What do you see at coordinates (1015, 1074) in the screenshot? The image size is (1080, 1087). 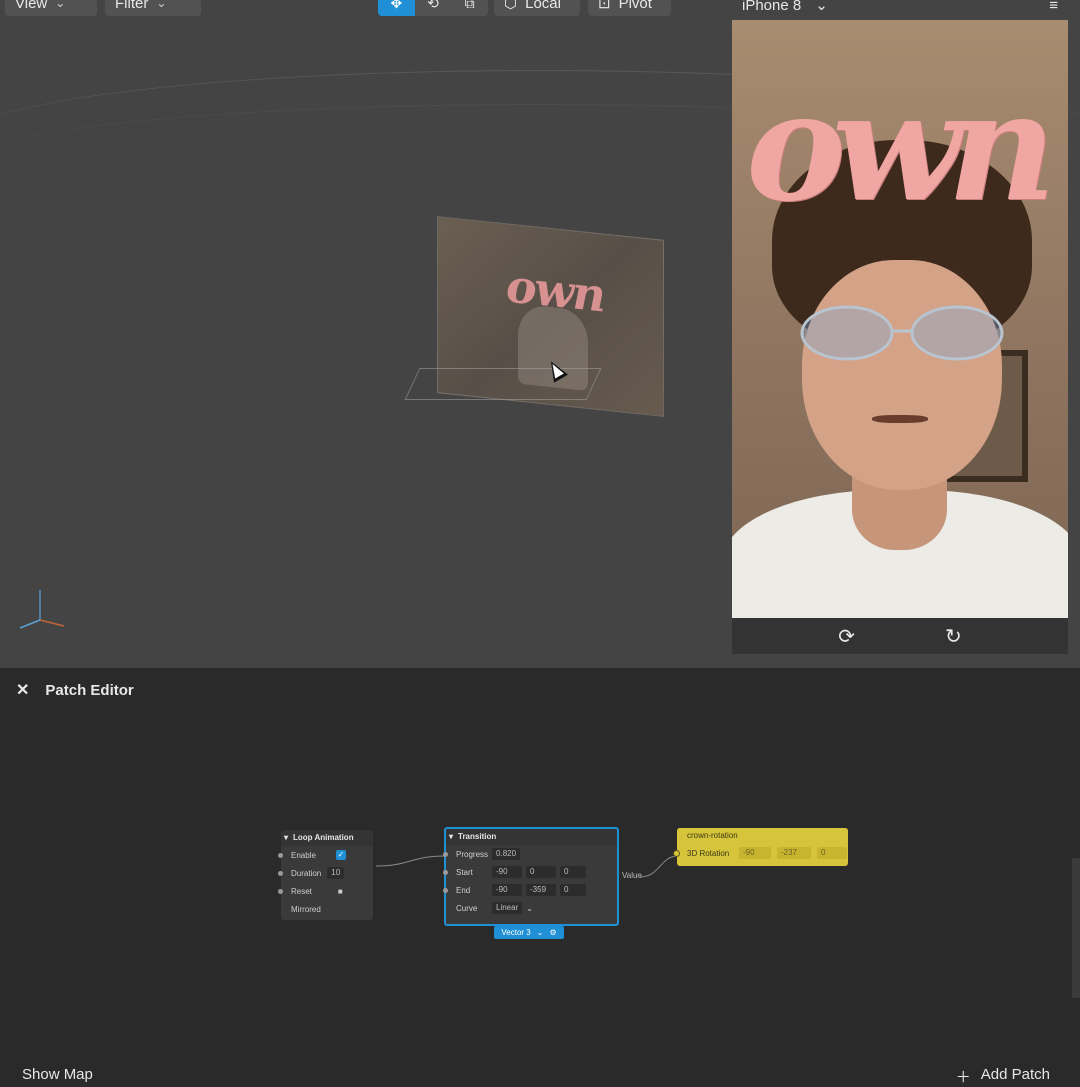 I see `add-patch-label: Add Patch` at bounding box center [1015, 1074].